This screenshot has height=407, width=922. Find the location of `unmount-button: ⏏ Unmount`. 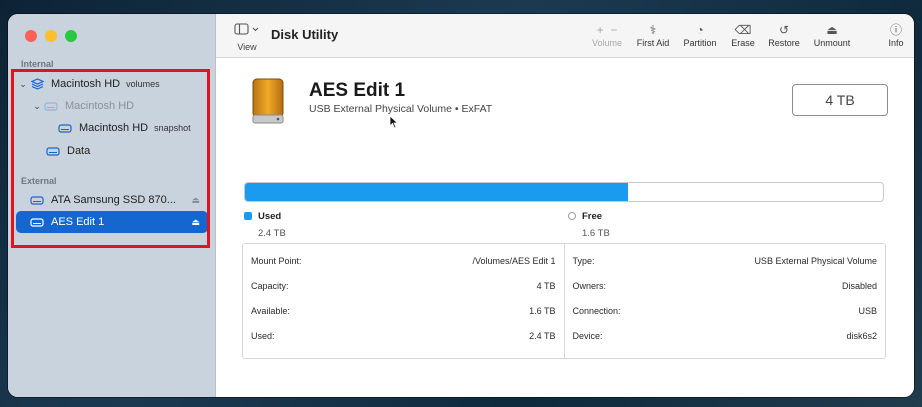

unmount-button: ⏏ Unmount is located at coordinates (832, 35).